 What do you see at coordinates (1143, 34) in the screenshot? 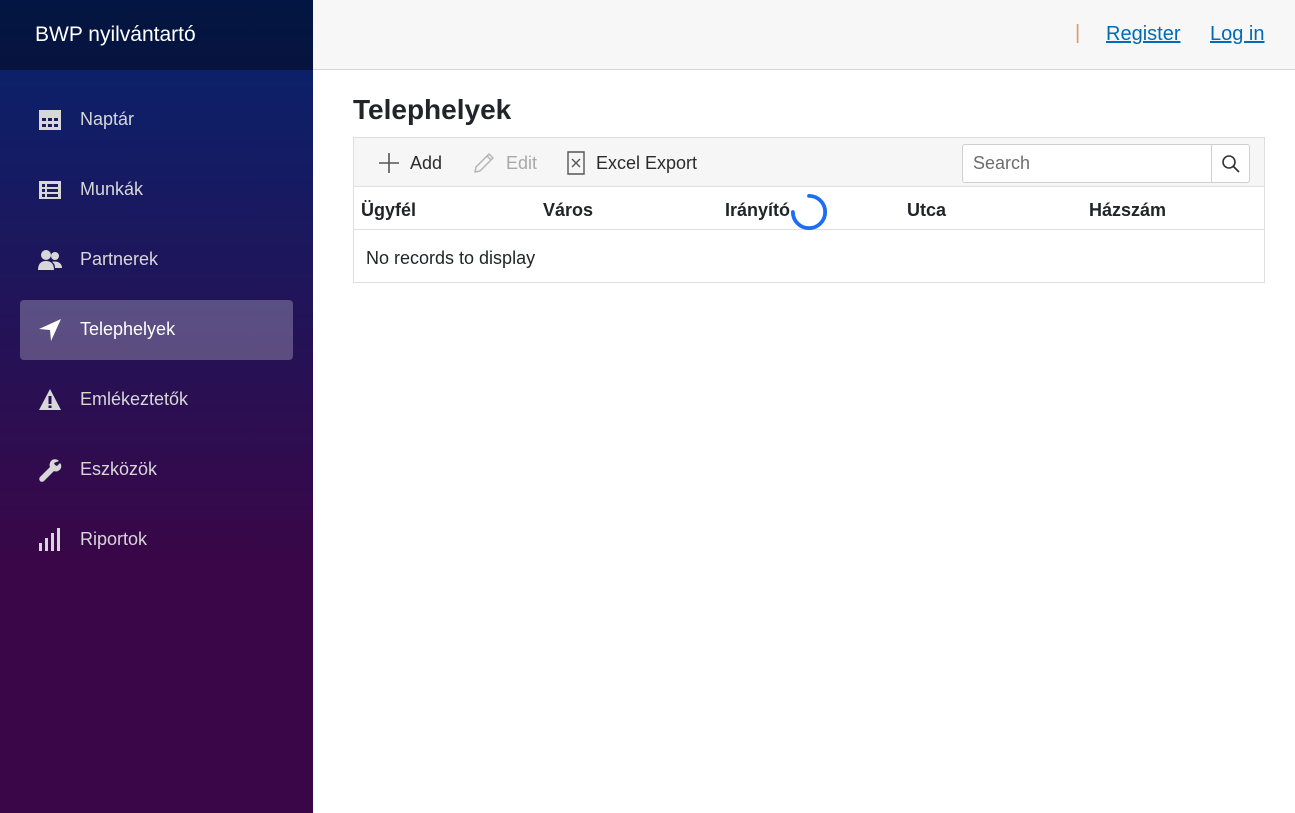
I see `register-link: Register` at bounding box center [1143, 34].